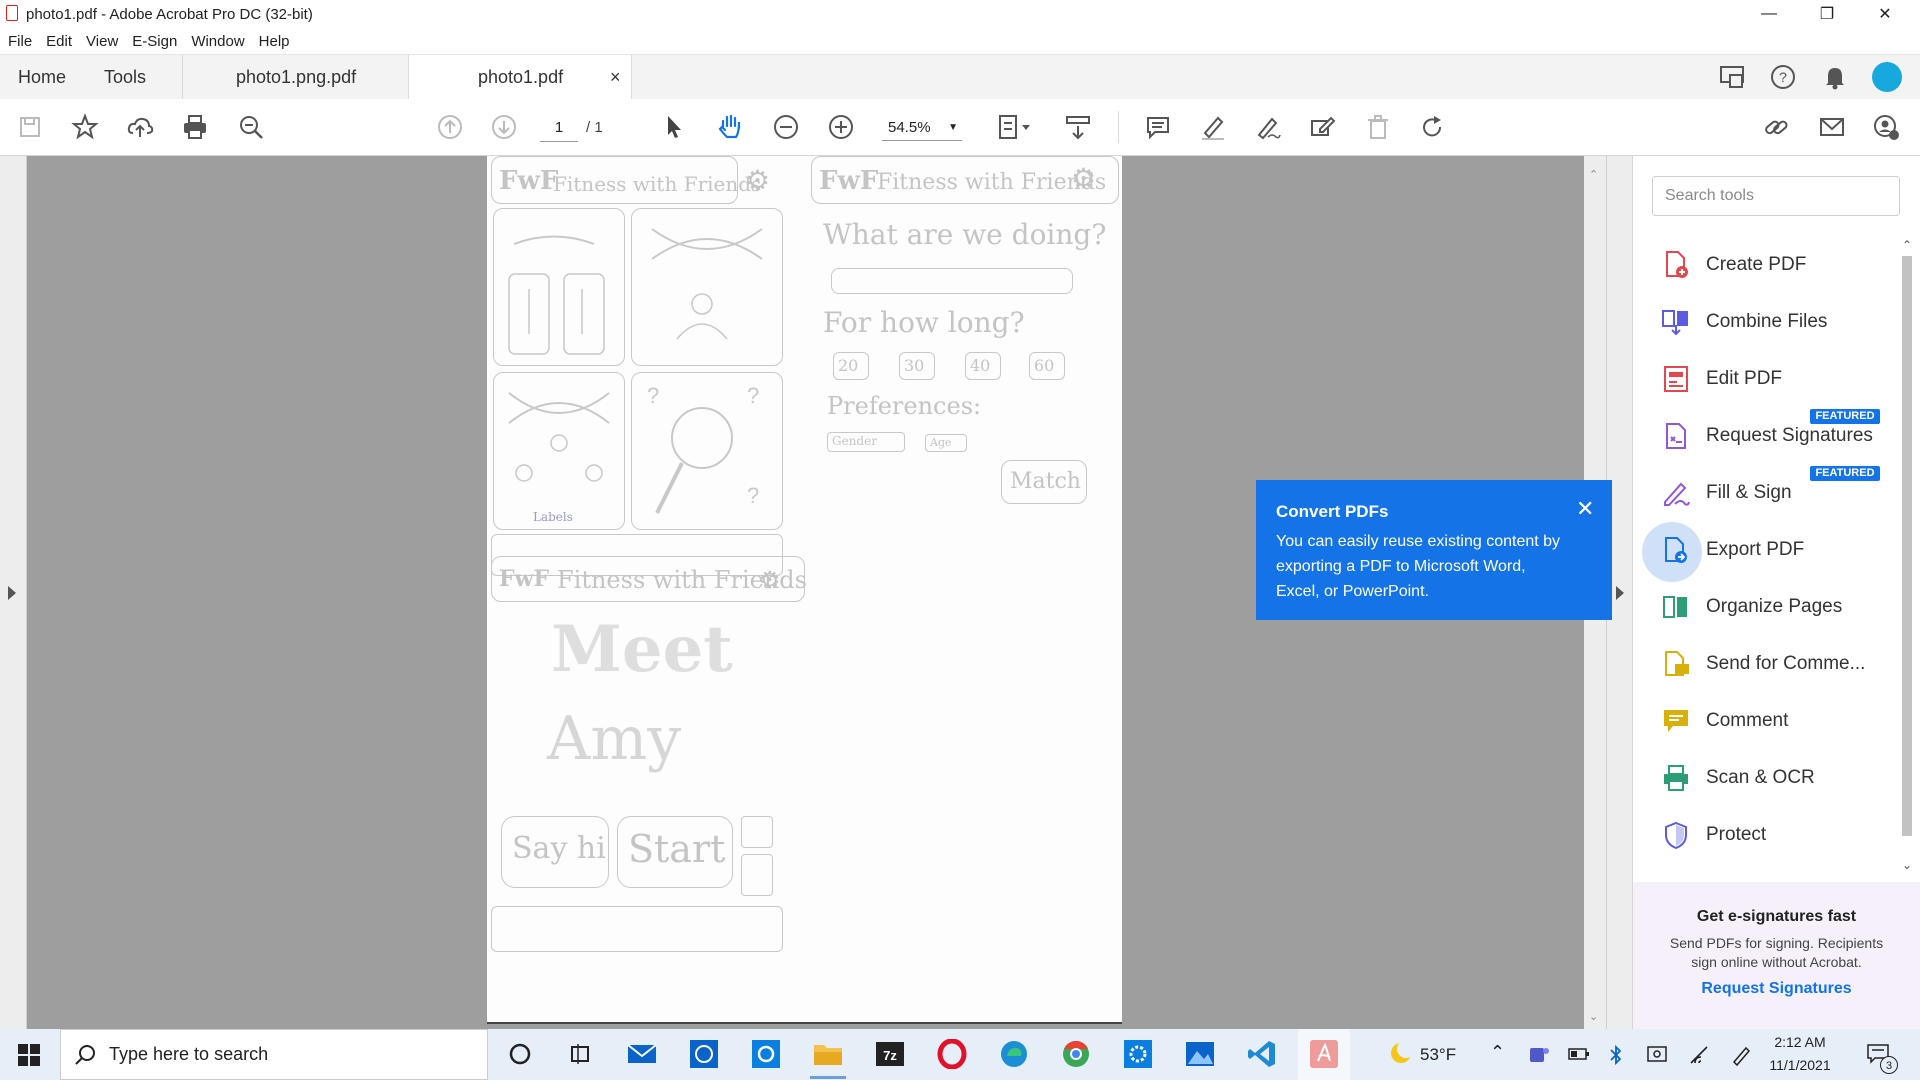 The height and width of the screenshot is (1080, 1920). I want to click on vscode-icon, so click(1262, 1054).